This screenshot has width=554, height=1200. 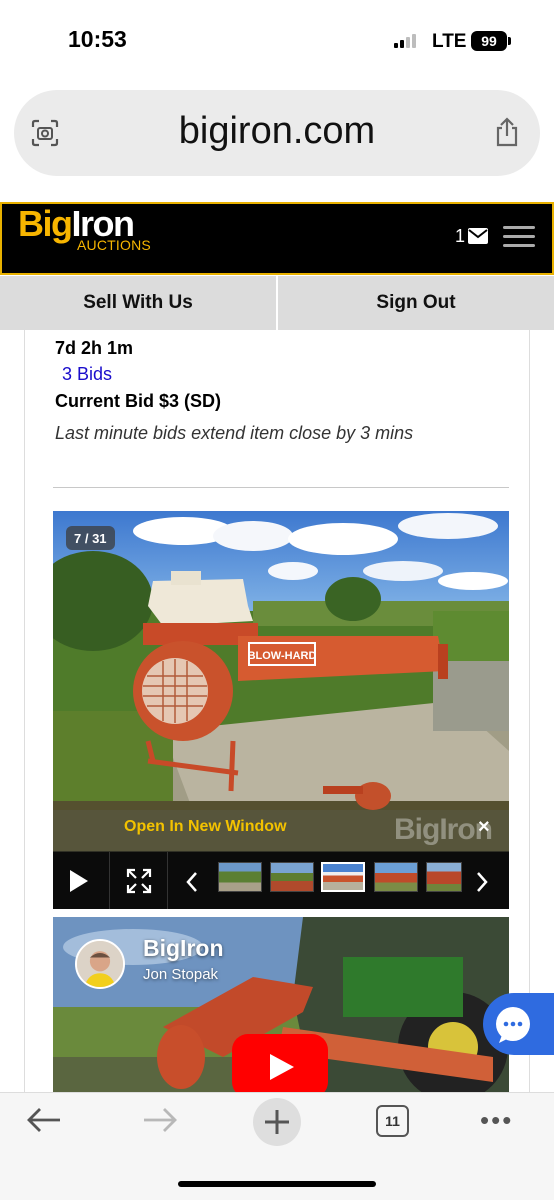 What do you see at coordinates (160, 1120) in the screenshot?
I see `forward-arrow-icon` at bounding box center [160, 1120].